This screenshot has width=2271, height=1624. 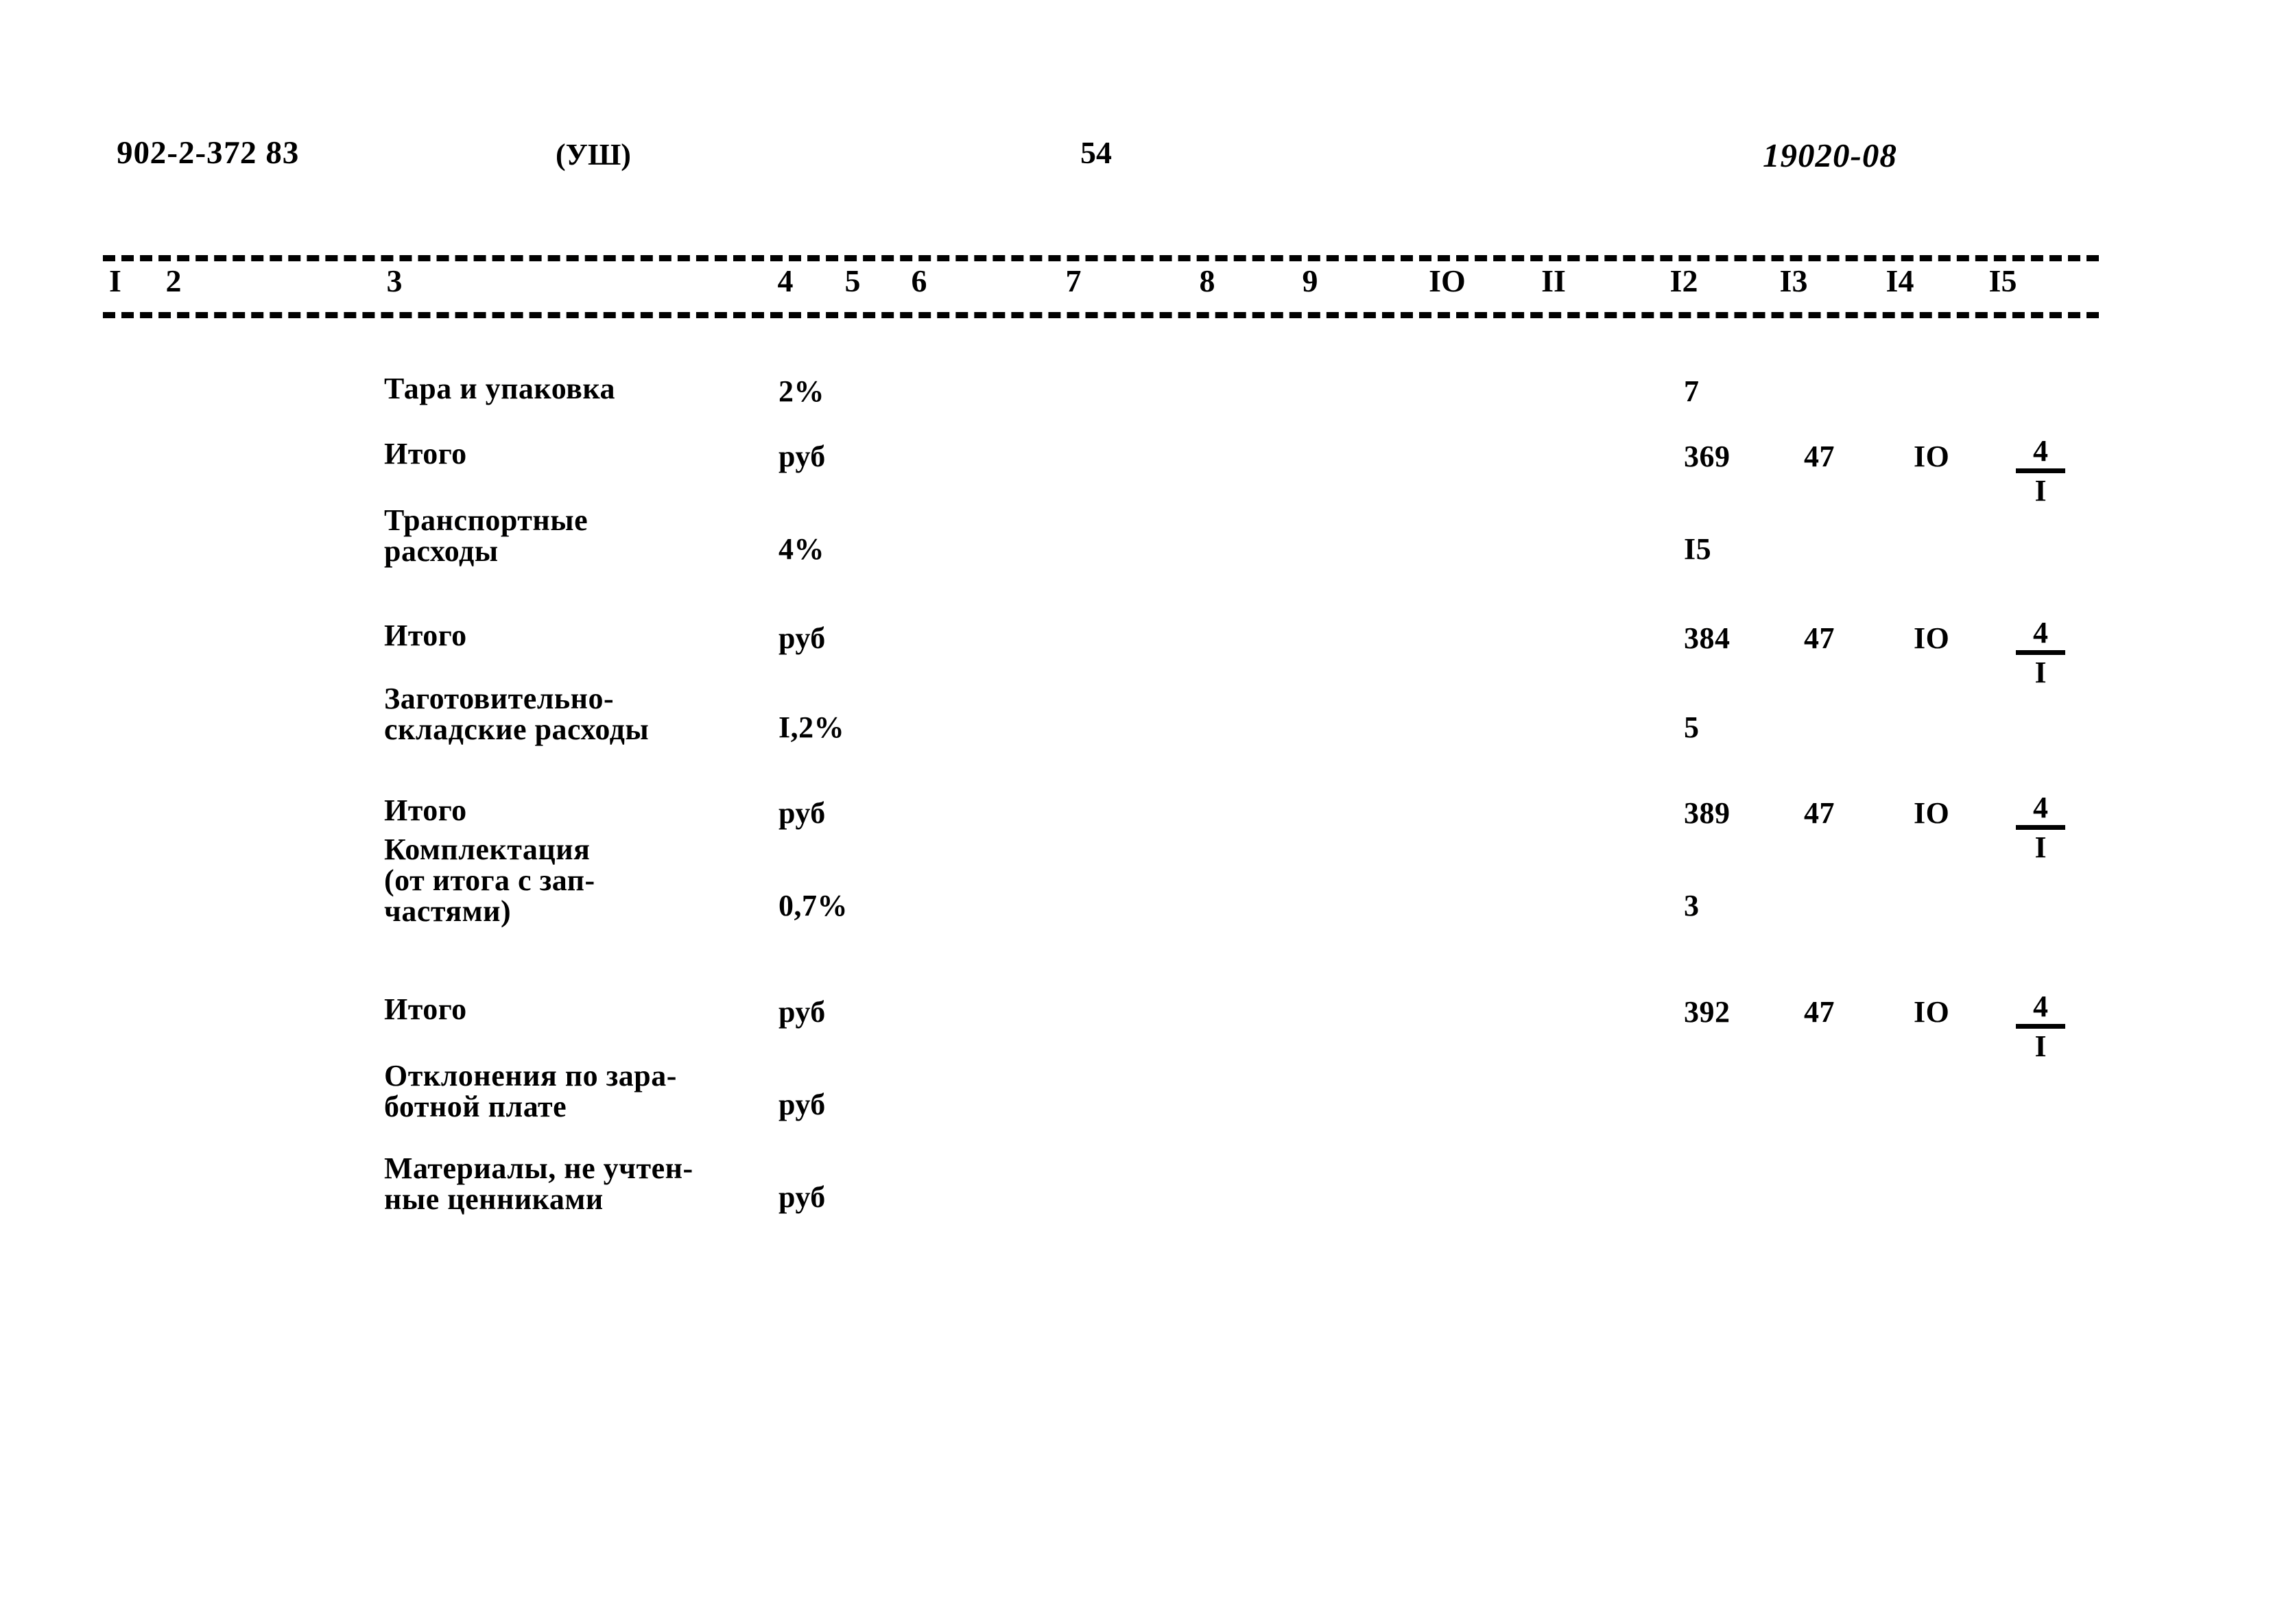 I want to click on column-header-5: 5, so click(x=852, y=280).